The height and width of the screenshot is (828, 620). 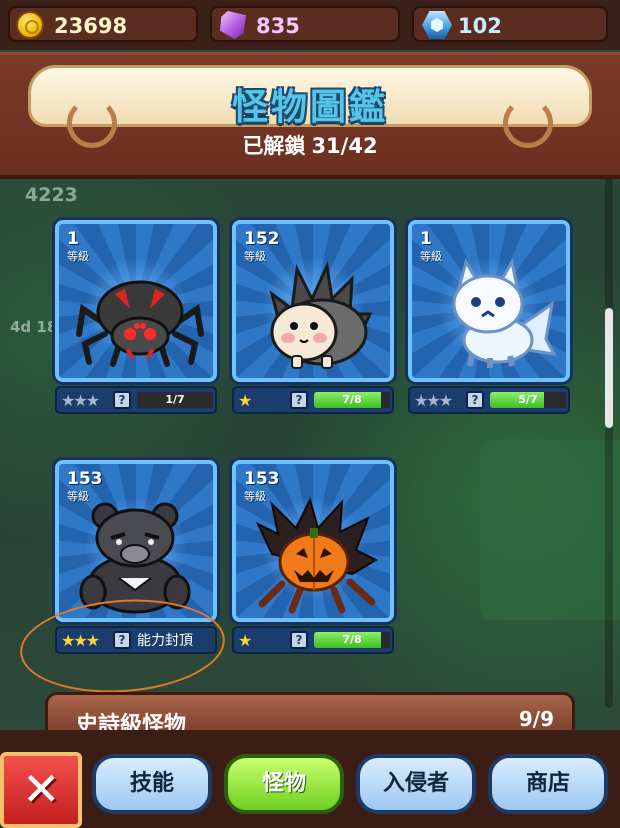 What do you see at coordinates (305, 24) in the screenshot?
I see `gem-counter: 835` at bounding box center [305, 24].